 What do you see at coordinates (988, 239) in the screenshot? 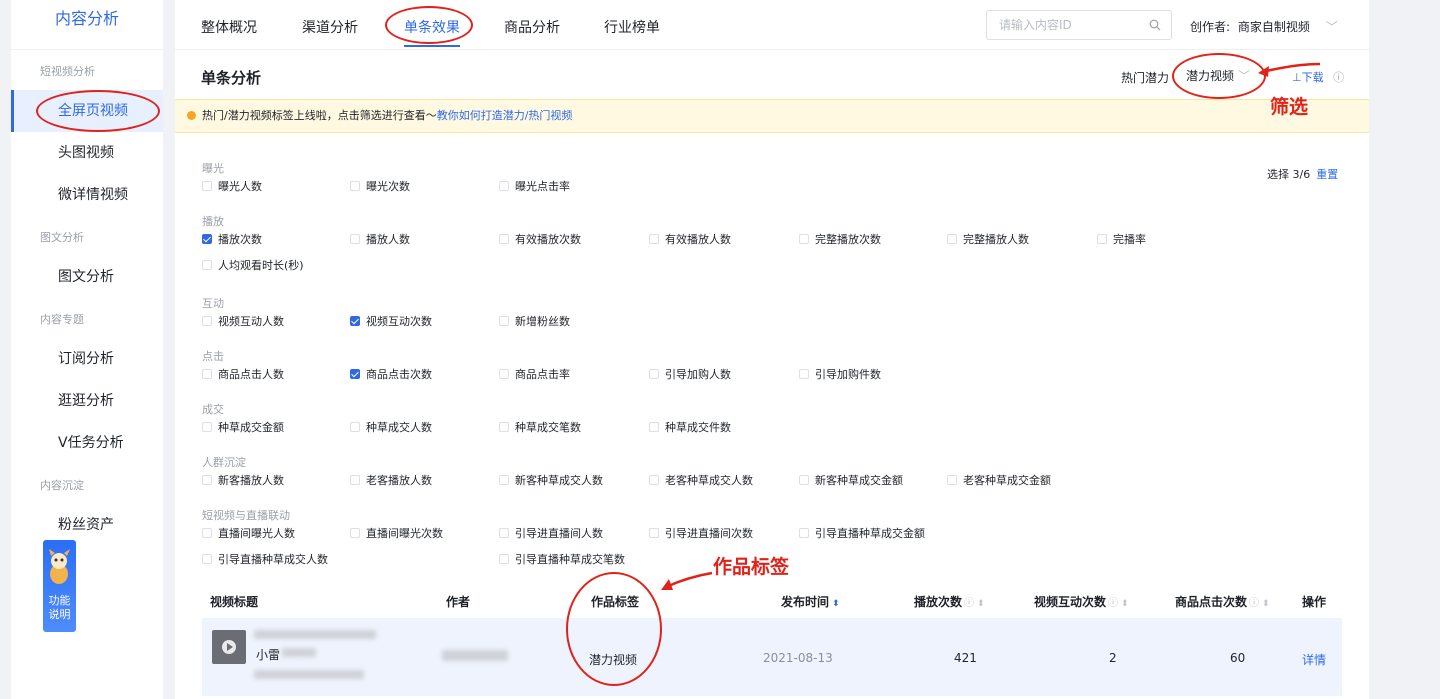
I see `metric-option: 完整播放人数` at bounding box center [988, 239].